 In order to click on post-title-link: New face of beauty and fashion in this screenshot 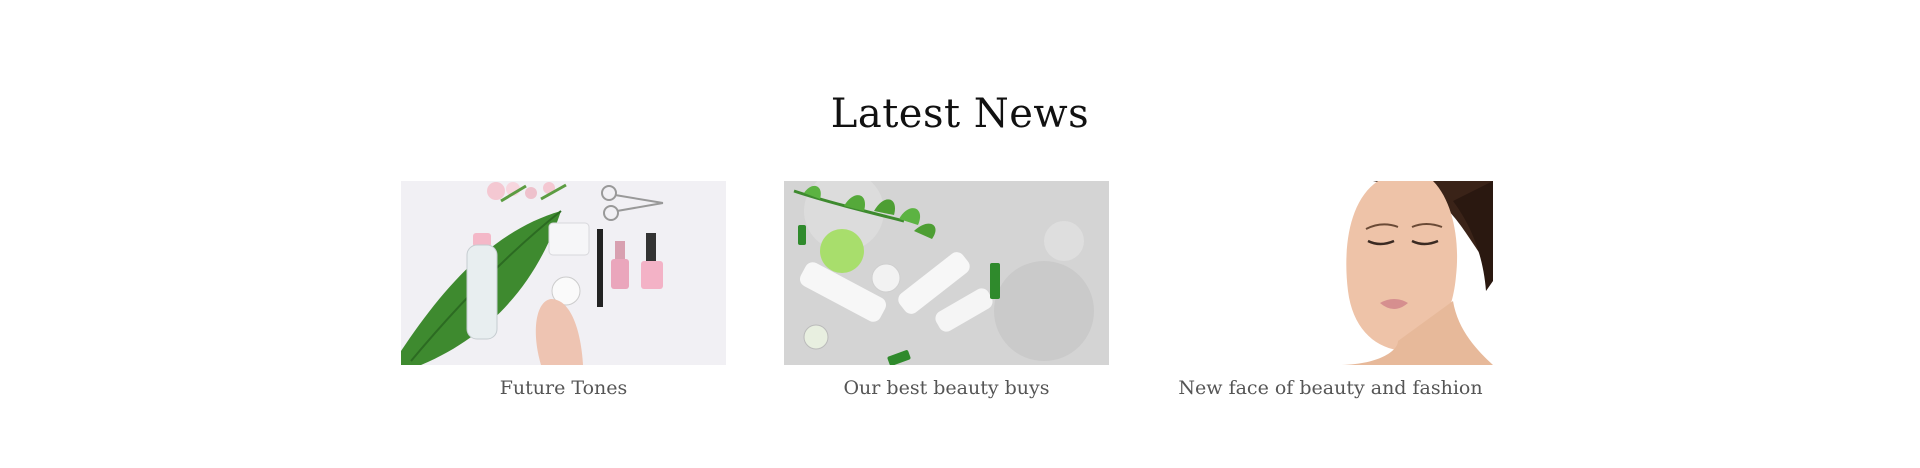, I will do `click(1330, 388)`.